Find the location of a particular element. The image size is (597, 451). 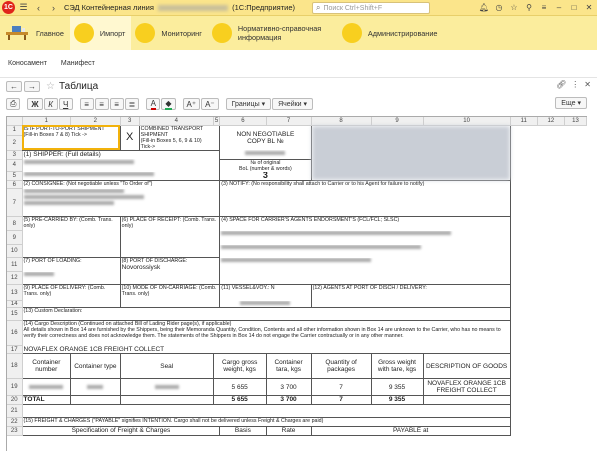

row-header: 23 is located at coordinates (15, 431).